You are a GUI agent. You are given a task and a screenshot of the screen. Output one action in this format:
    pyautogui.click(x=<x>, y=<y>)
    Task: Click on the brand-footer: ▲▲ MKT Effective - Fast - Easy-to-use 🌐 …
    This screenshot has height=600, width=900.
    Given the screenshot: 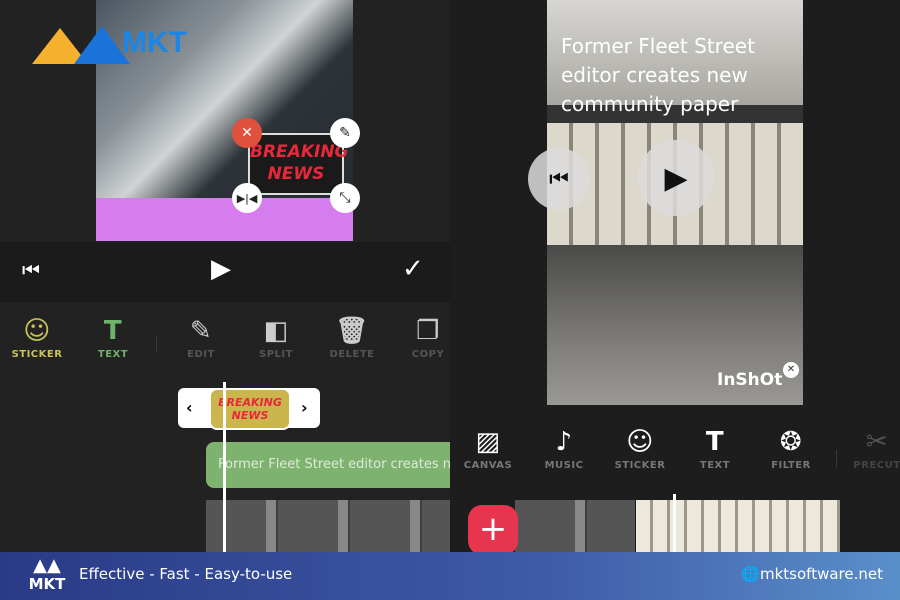 What is the action you would take?
    pyautogui.click(x=450, y=576)
    